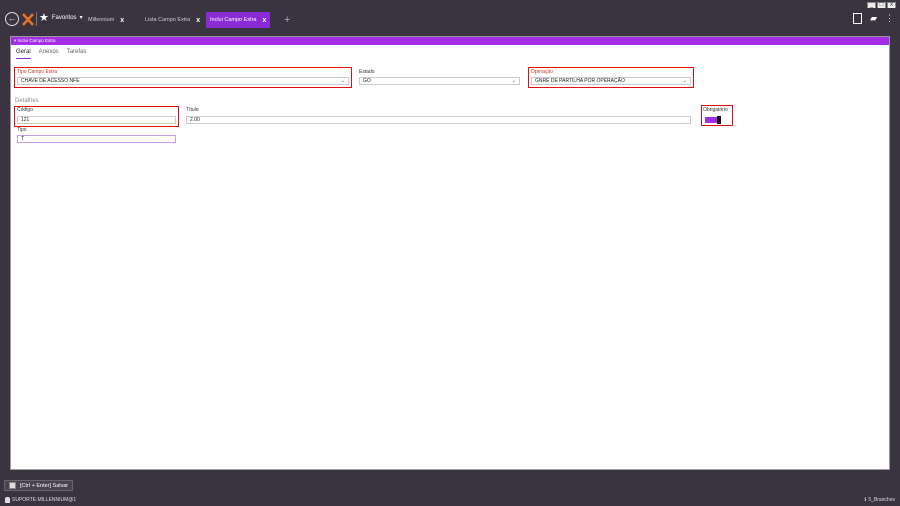 The width and height of the screenshot is (900, 506). I want to click on operacao-label: Operação, so click(542, 72).